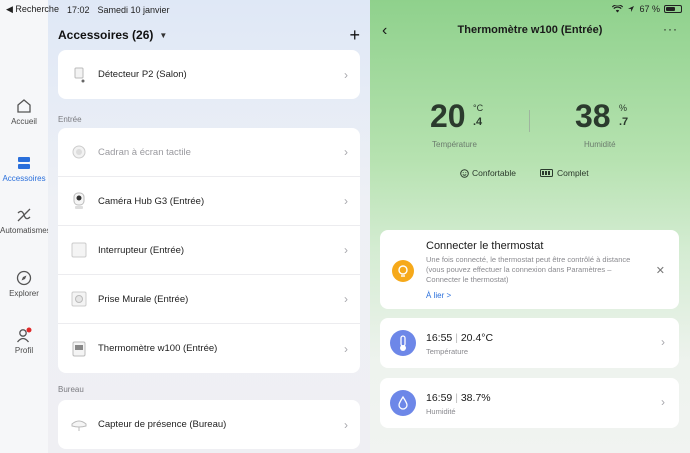 The image size is (690, 453). What do you see at coordinates (162, 424) in the screenshot?
I see `device-name: Capteur de présence (Bureau)` at bounding box center [162, 424].